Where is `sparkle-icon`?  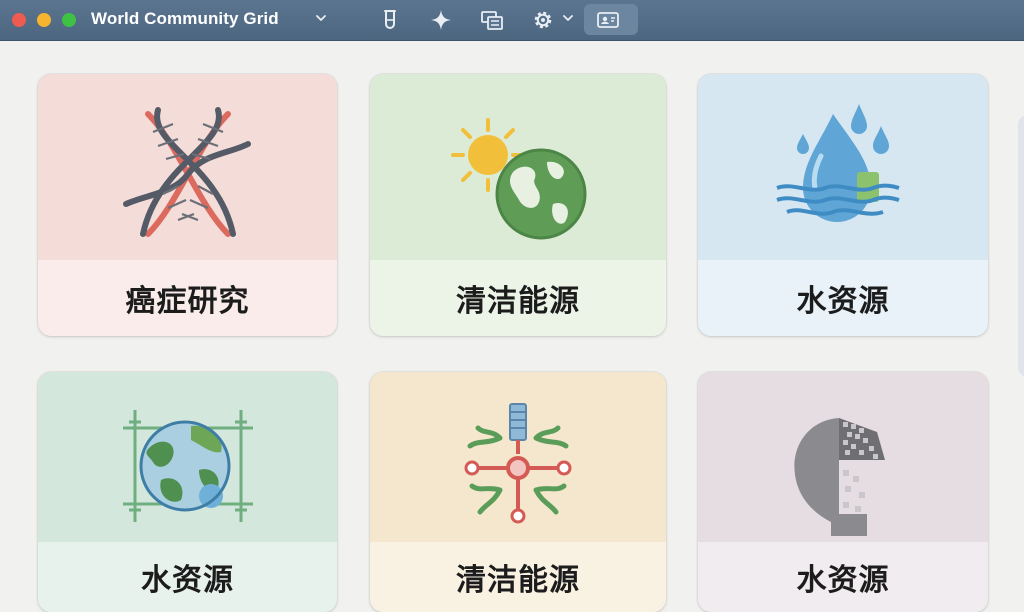 sparkle-icon is located at coordinates (441, 20).